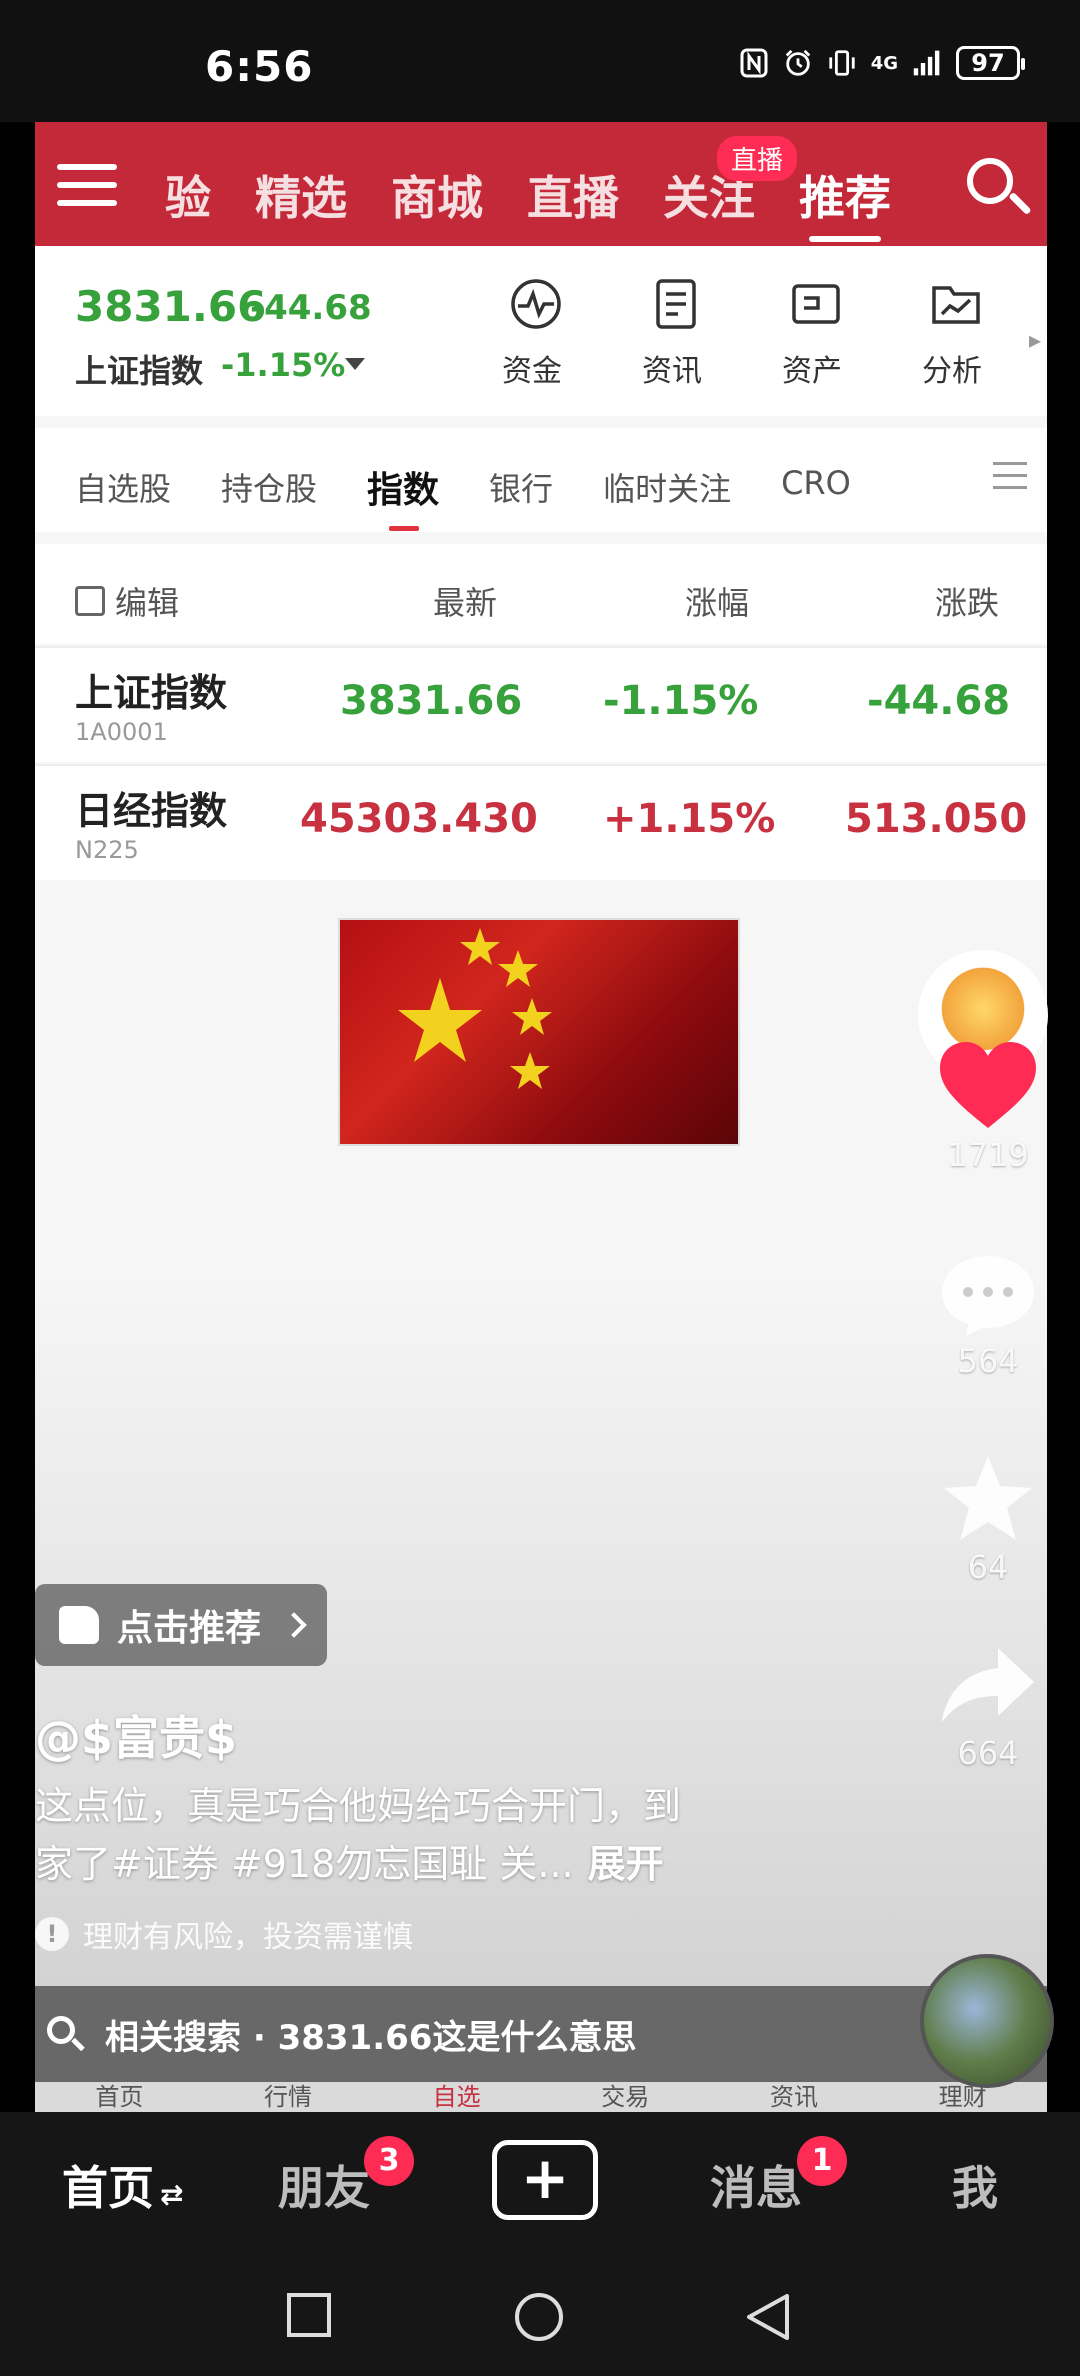  What do you see at coordinates (123, 489) in the screenshot?
I see `category-tab: 自选股` at bounding box center [123, 489].